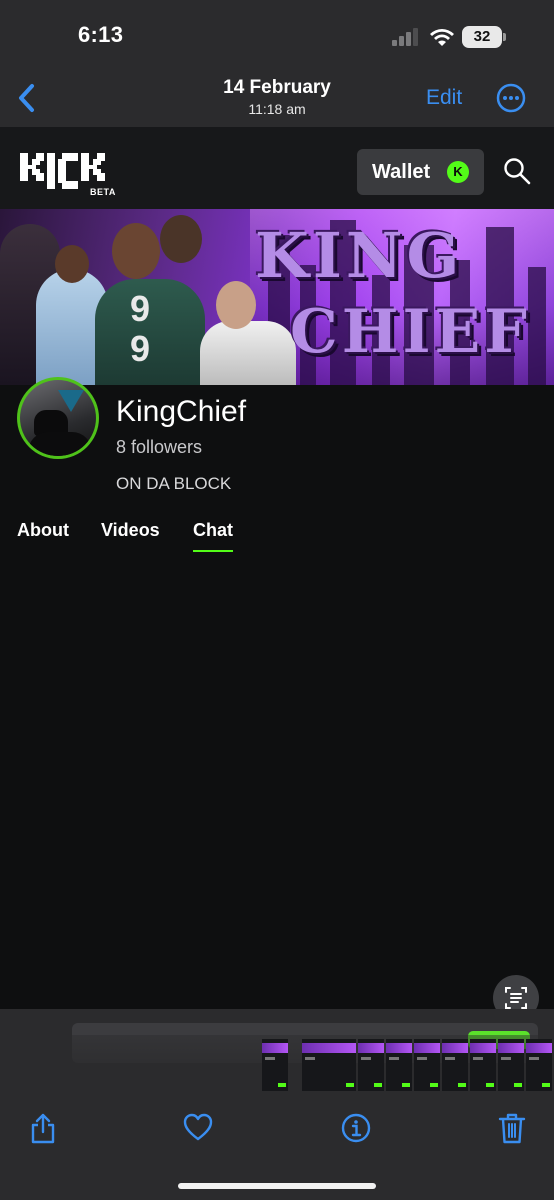 The height and width of the screenshot is (1200, 554). Describe the element at coordinates (159, 447) in the screenshot. I see `follower-count: 8 followers` at that location.